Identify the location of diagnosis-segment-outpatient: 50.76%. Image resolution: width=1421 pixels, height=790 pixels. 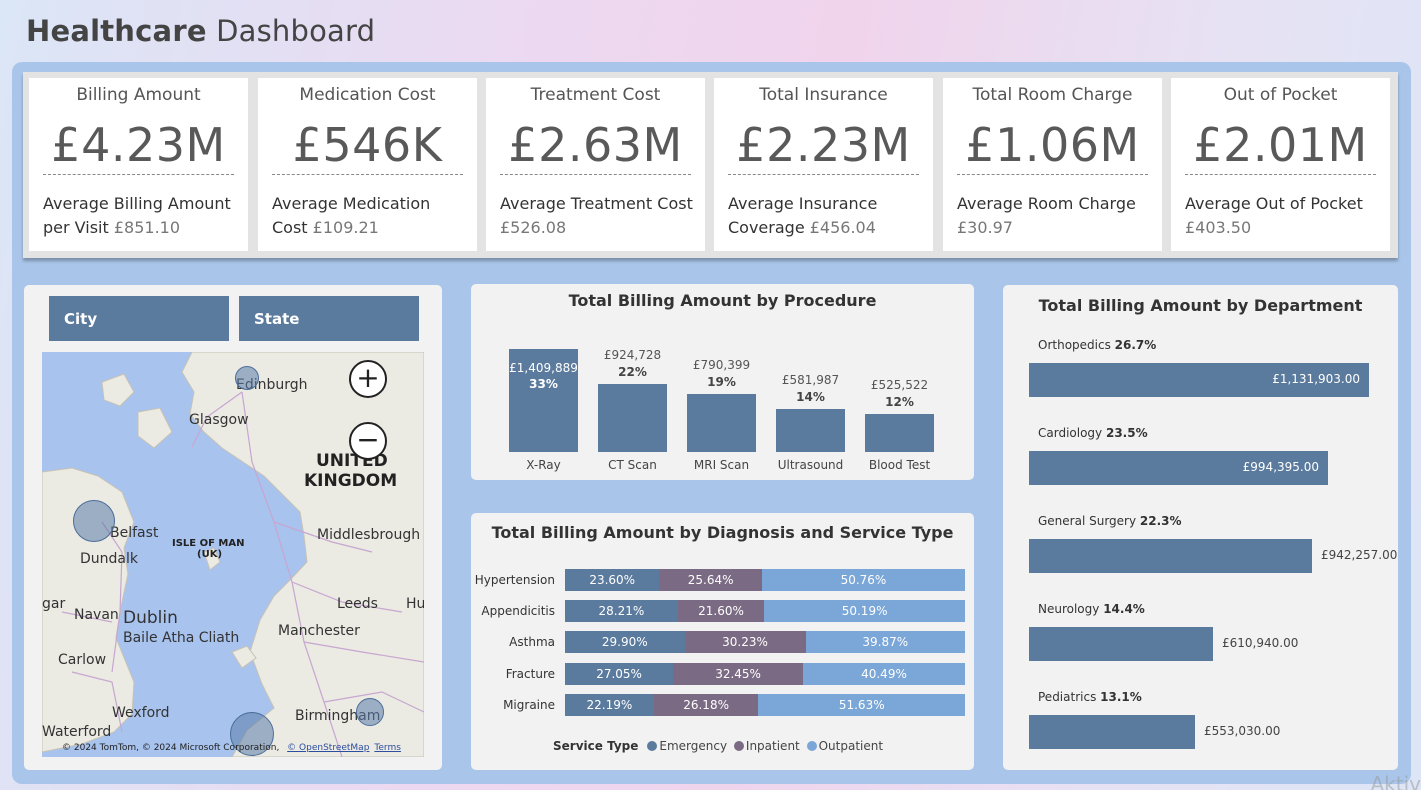
(863, 580).